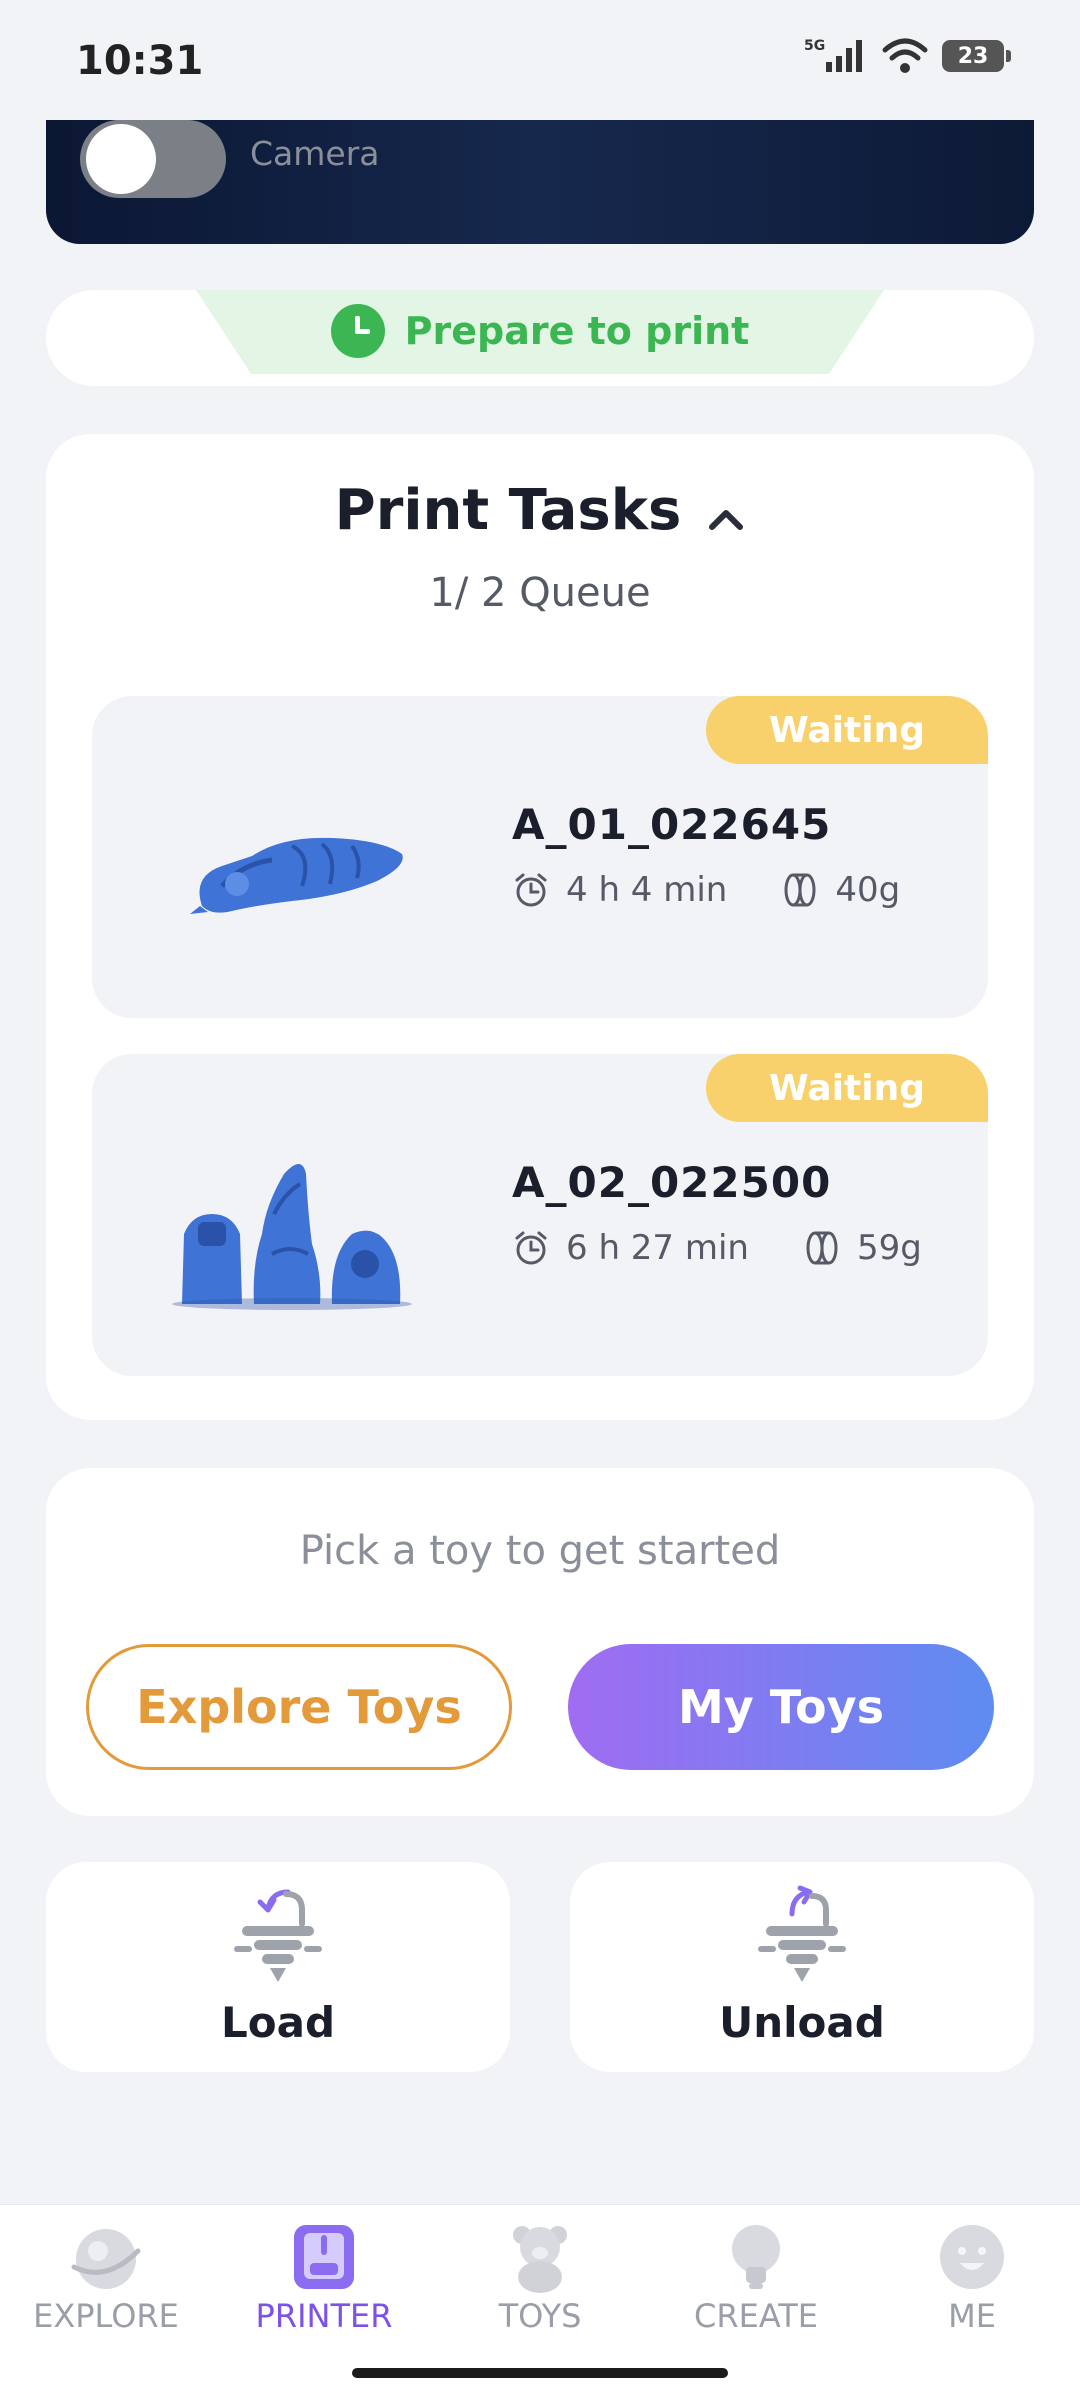  I want to click on planet-icon, so click(106, 2259).